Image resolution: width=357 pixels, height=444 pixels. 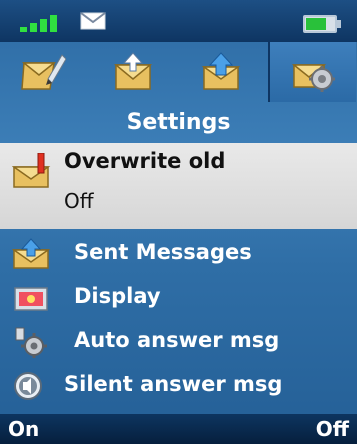 What do you see at coordinates (178, 21) in the screenshot?
I see `status-bar` at bounding box center [178, 21].